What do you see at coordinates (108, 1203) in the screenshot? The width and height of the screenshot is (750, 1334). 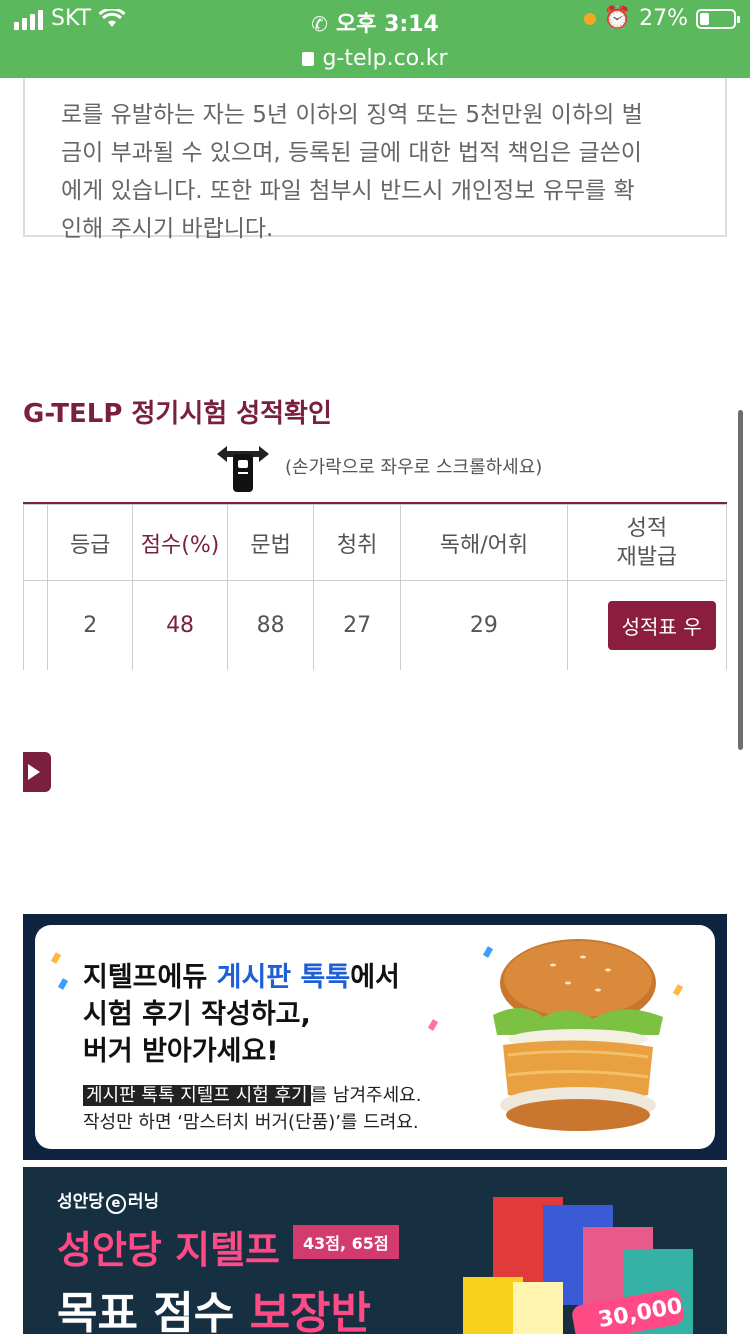 I see `brand-logo: 성안당 e 러닝` at bounding box center [108, 1203].